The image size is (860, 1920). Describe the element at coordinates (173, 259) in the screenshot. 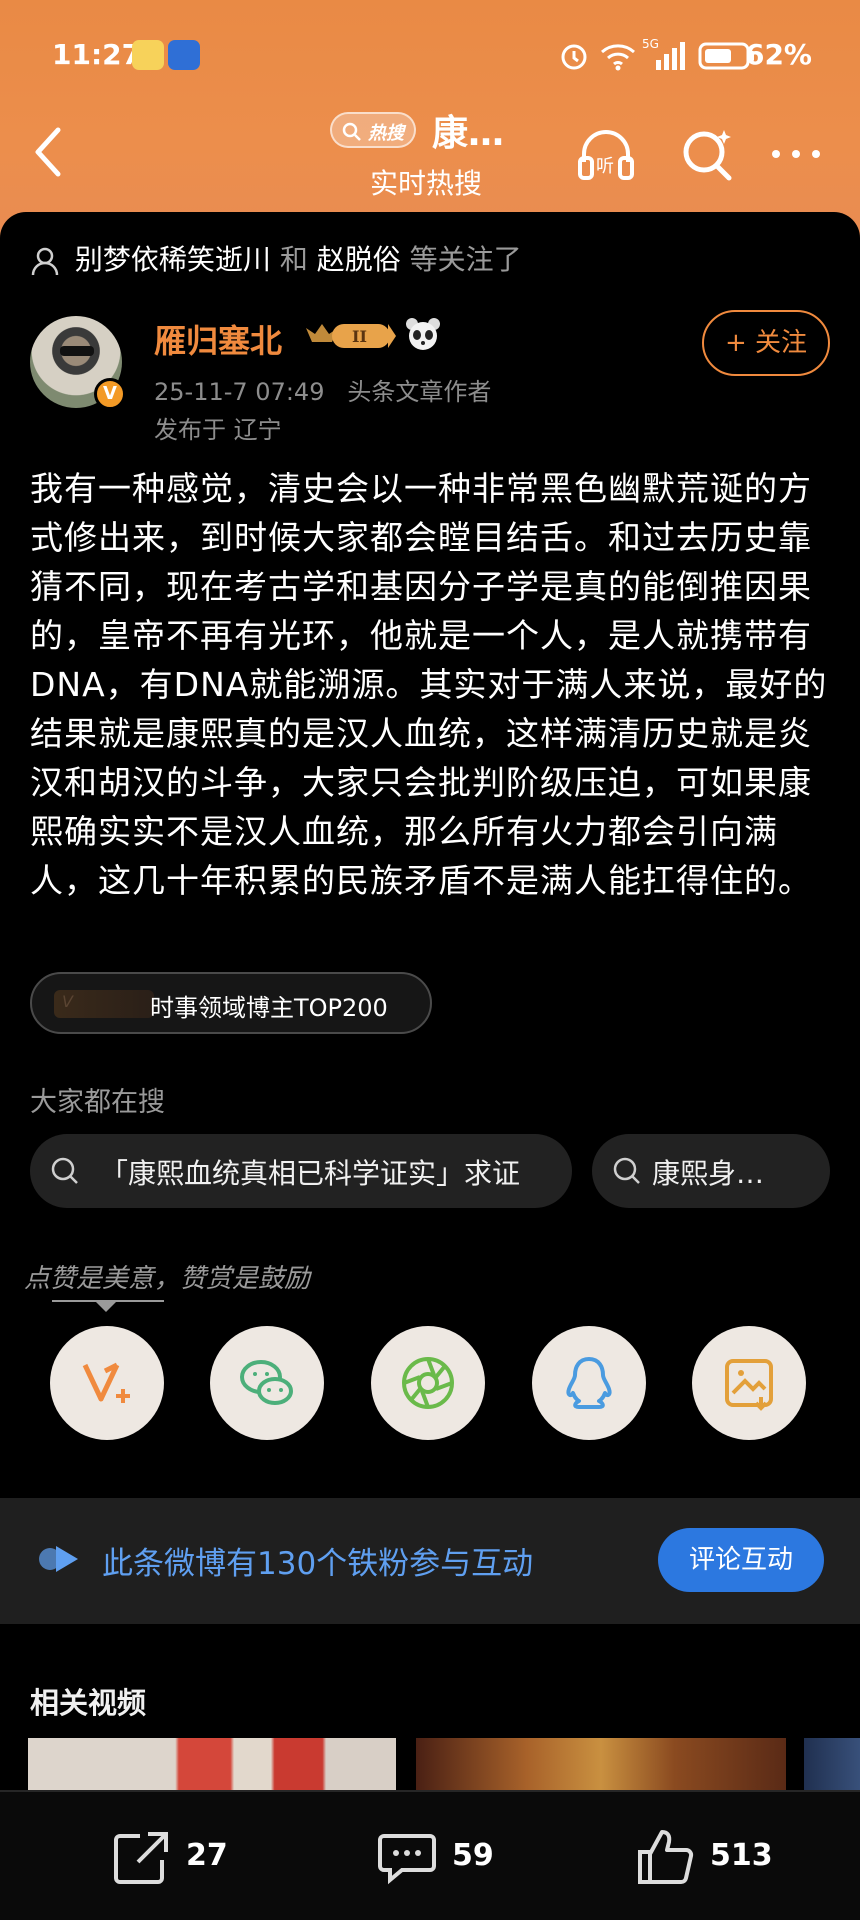

I see `follower-name-1: 别梦依稀笑逝川` at that location.